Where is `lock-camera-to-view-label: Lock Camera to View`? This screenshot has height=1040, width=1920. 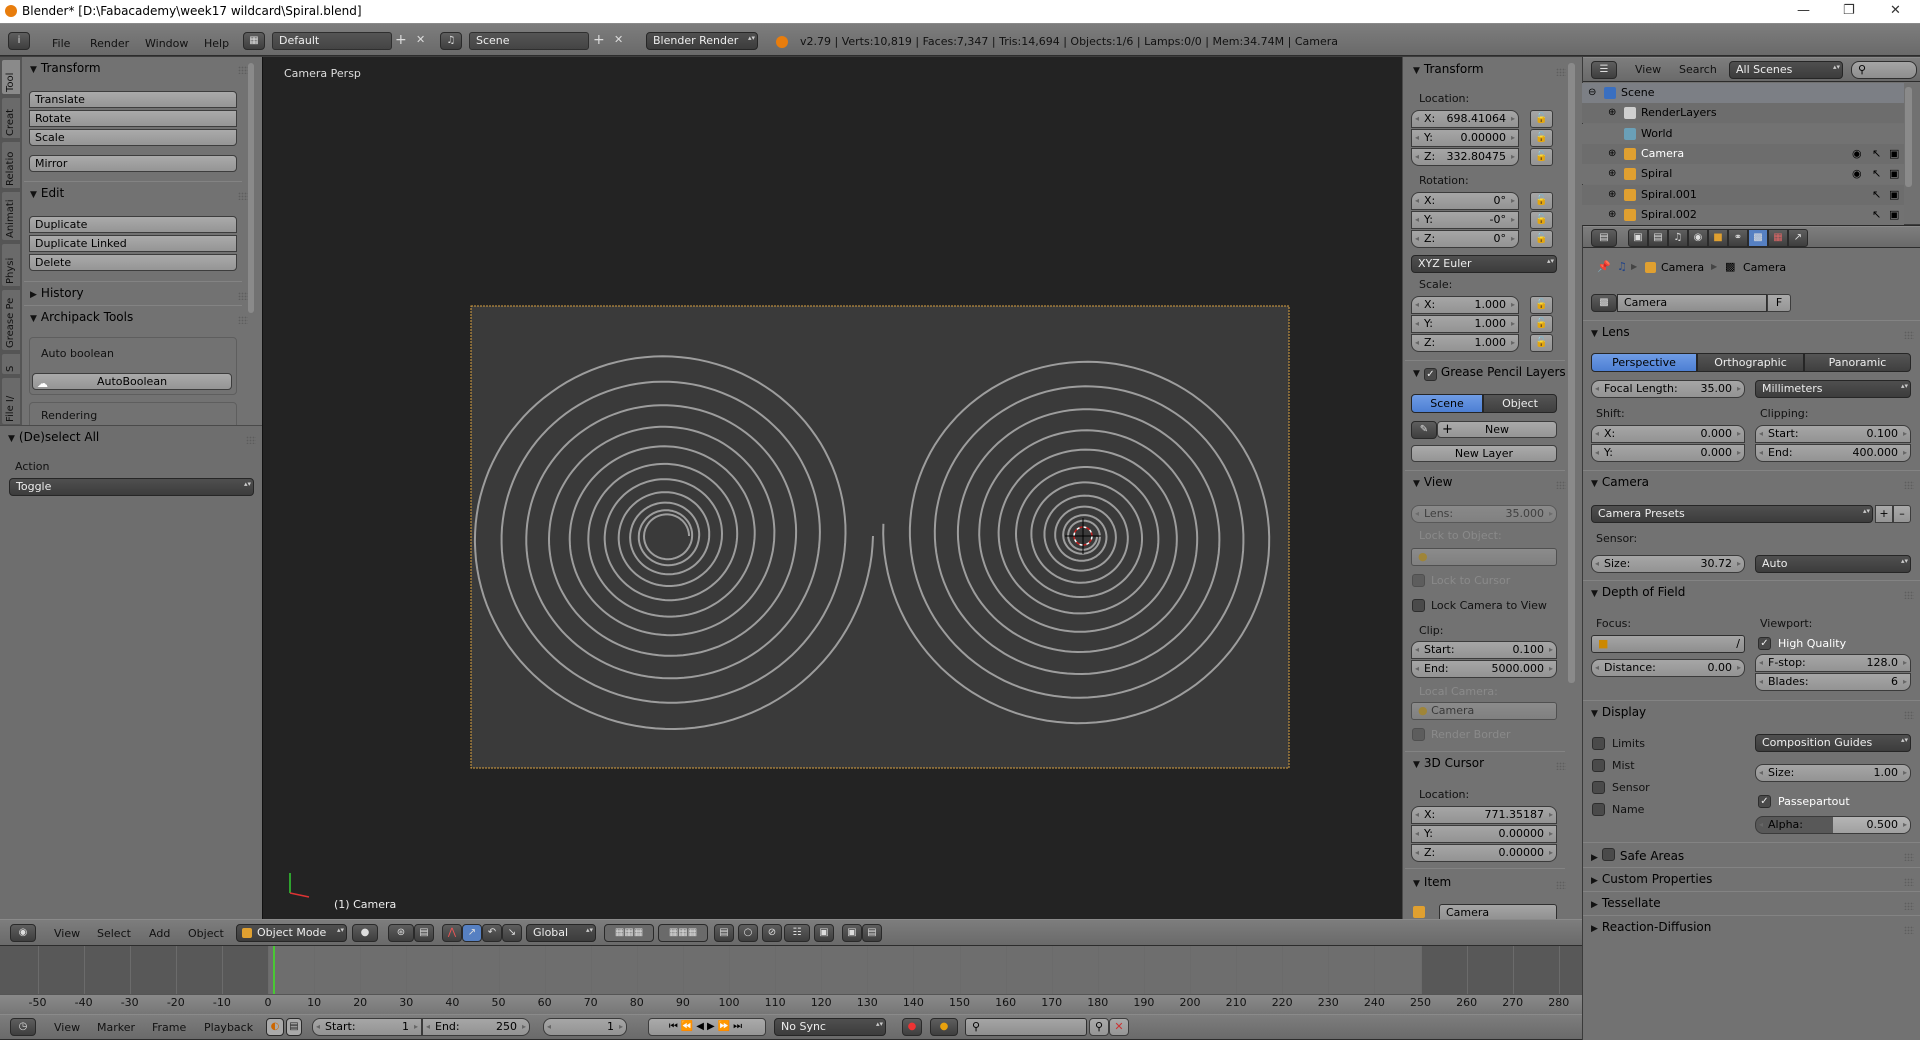
lock-camera-to-view-label: Lock Camera to View is located at coordinates (1489, 605).